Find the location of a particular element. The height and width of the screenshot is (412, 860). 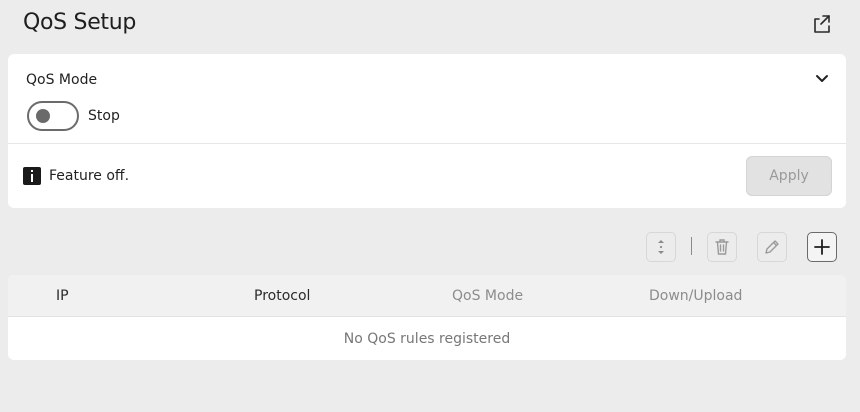

divider is located at coordinates (427, 143).